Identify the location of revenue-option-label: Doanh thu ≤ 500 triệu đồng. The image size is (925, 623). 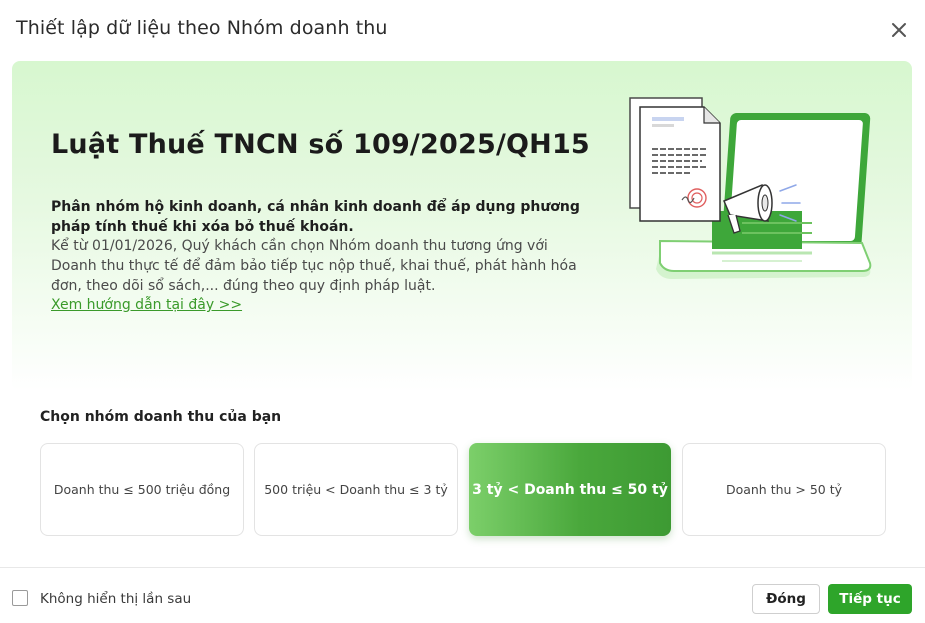
(142, 489).